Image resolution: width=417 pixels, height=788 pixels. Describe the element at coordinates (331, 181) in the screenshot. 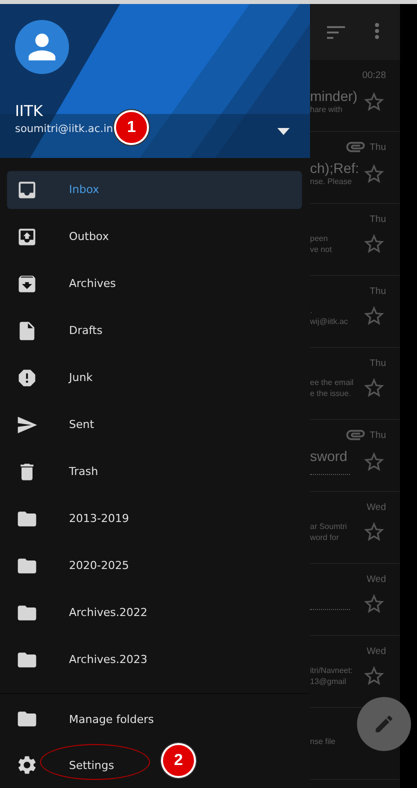

I see `message-preview: nse. Please` at that location.